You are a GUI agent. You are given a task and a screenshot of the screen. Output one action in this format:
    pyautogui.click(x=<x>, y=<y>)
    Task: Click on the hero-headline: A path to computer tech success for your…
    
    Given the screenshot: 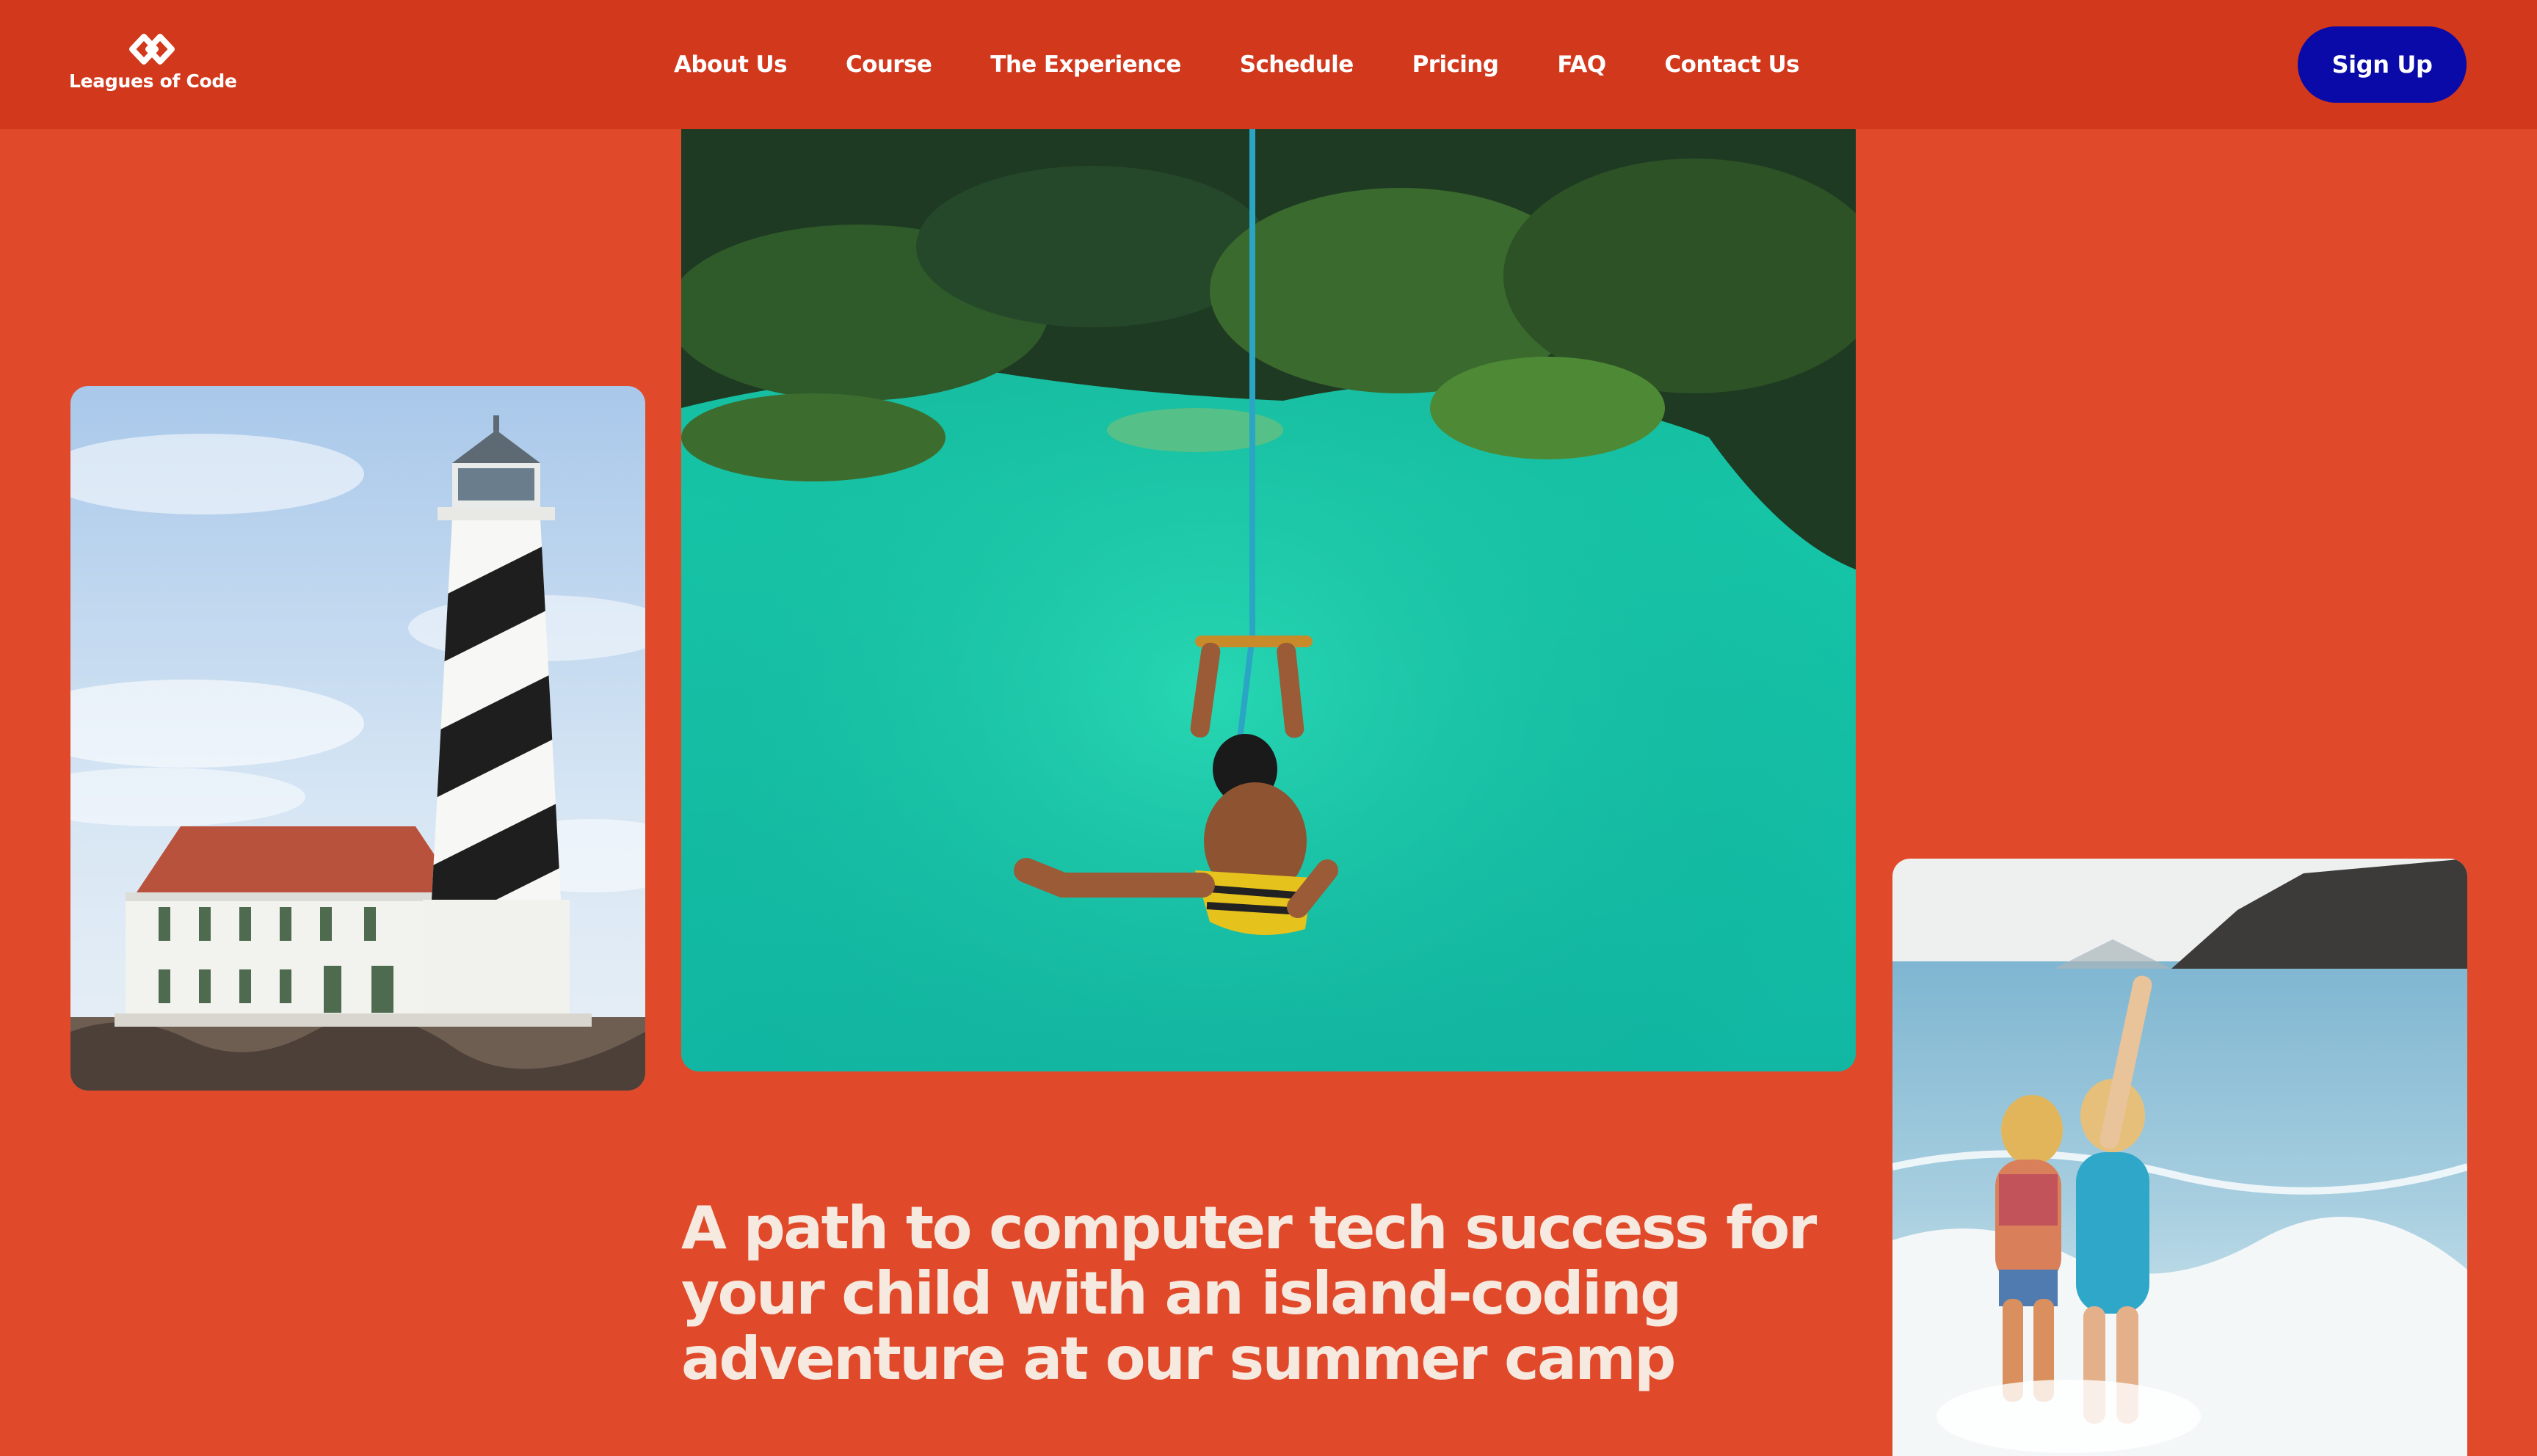 What is the action you would take?
    pyautogui.click(x=1249, y=1293)
    